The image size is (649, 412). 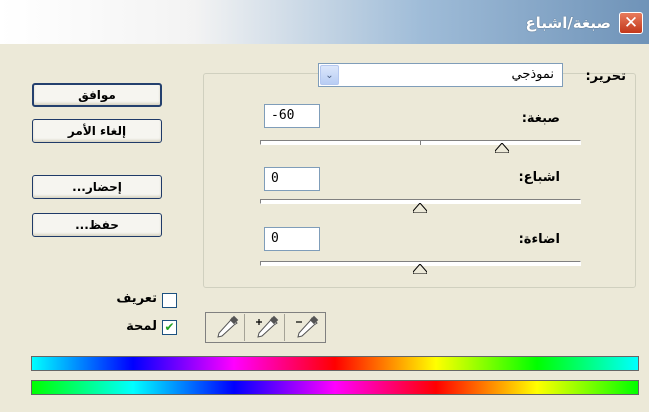 I want to click on close-icon: ✕, so click(x=631, y=23).